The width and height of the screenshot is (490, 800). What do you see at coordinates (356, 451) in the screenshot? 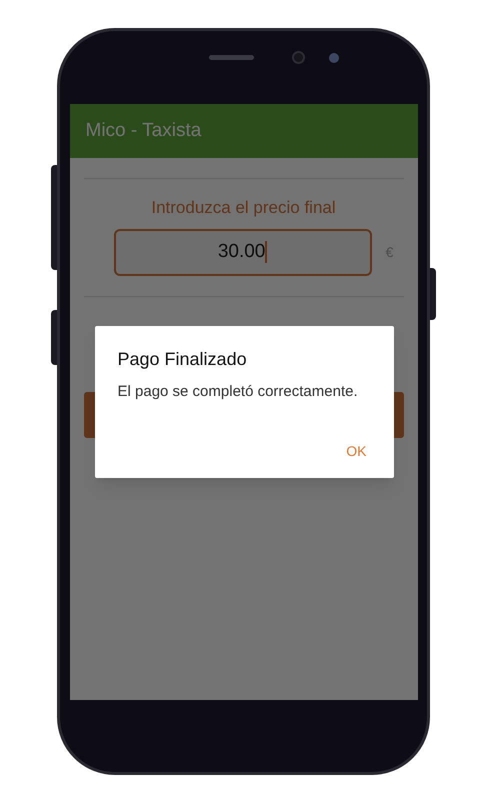
I see `ok-button: OK` at bounding box center [356, 451].